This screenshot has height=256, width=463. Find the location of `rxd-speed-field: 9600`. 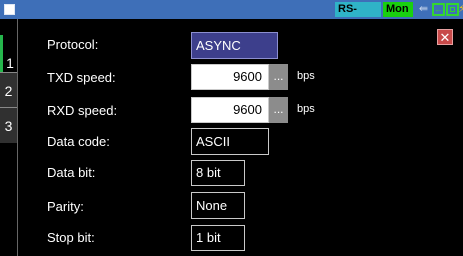

rxd-speed-field: 9600 is located at coordinates (230, 110).